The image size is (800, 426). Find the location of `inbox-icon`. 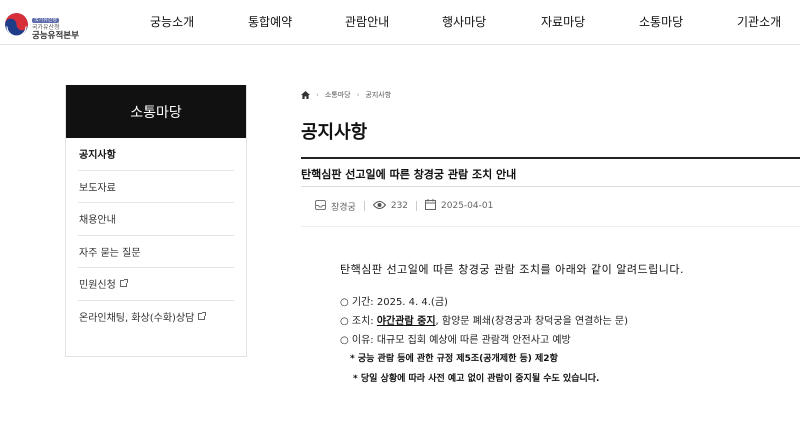

inbox-icon is located at coordinates (320, 206).